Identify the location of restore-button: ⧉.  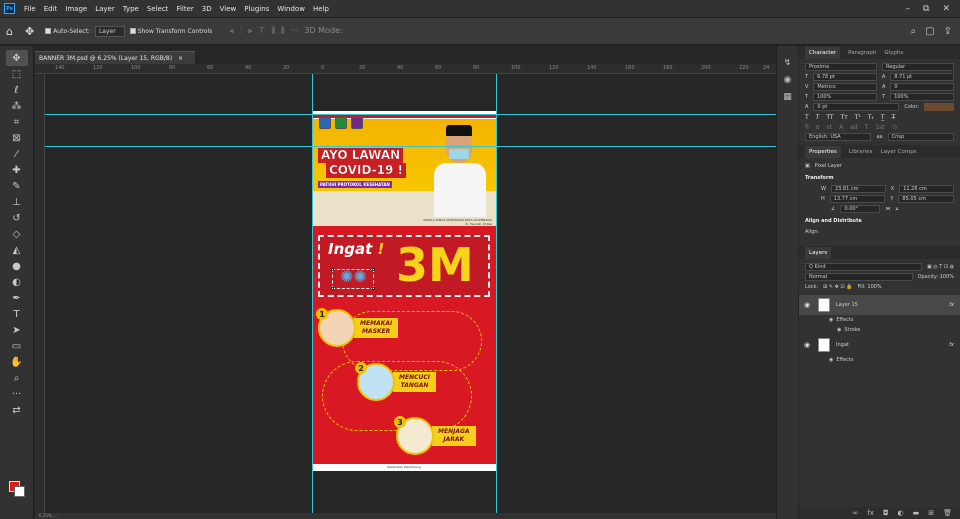
(926, 9).